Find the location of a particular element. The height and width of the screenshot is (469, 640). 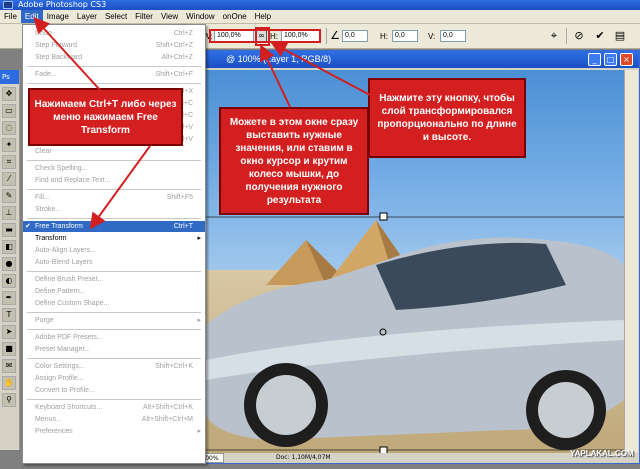

edit-menu-item-color-settings: Color Settings... Shift+Ctrl+K is located at coordinates (114, 366).